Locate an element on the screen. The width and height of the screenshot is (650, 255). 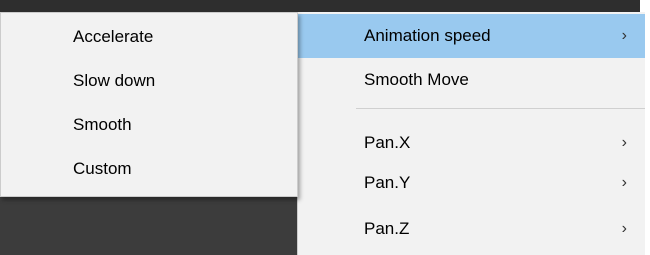
application-top-strip is located at coordinates (320, 6).